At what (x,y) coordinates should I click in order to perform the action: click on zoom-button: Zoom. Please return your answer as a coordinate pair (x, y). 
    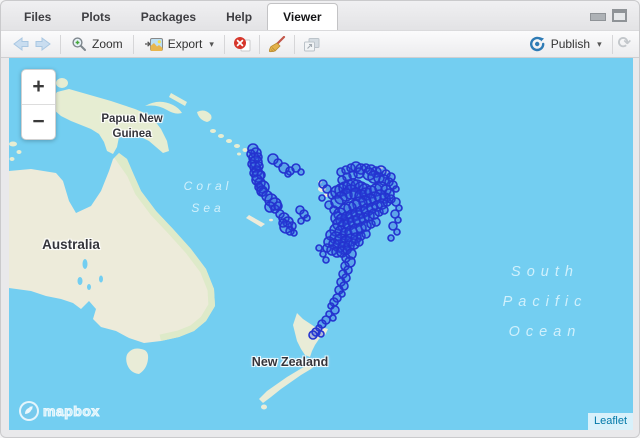
    Looking at the image, I should click on (97, 44).